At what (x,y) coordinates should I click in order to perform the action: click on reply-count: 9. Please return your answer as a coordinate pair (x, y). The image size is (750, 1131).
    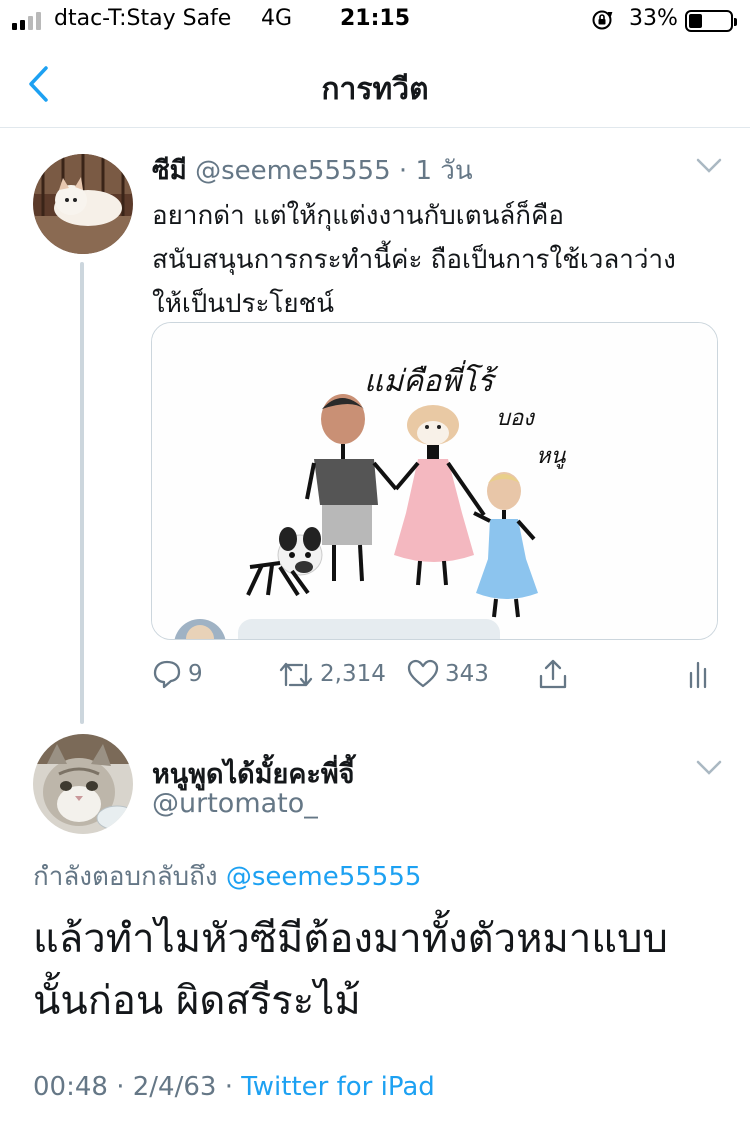
    Looking at the image, I should click on (195, 674).